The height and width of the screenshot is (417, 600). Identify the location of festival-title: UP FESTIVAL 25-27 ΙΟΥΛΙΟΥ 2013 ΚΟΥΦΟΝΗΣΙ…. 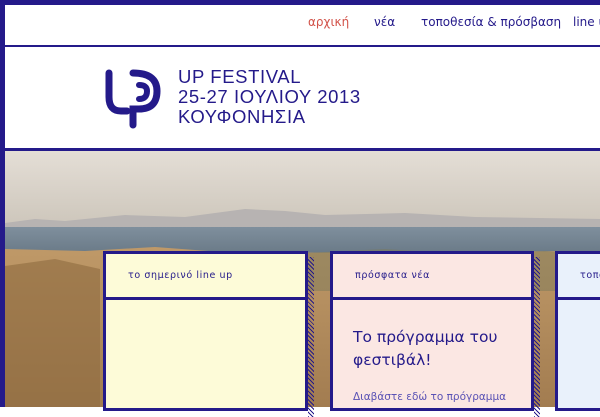
(269, 97).